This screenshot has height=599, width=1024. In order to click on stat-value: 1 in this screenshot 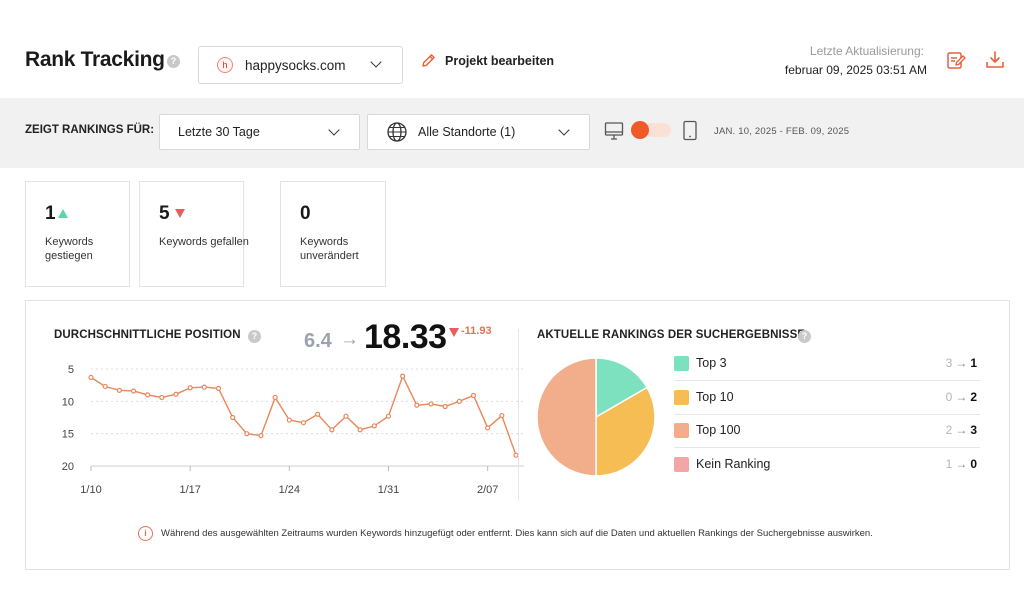, I will do `click(50, 213)`.